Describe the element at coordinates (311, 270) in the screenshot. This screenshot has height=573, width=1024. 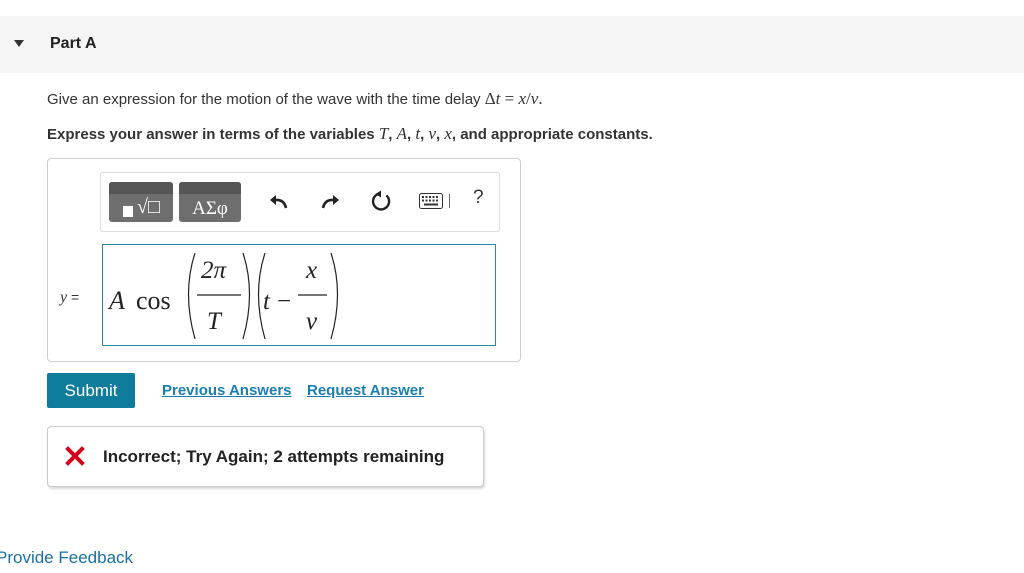
I see `expr-position: x` at that location.